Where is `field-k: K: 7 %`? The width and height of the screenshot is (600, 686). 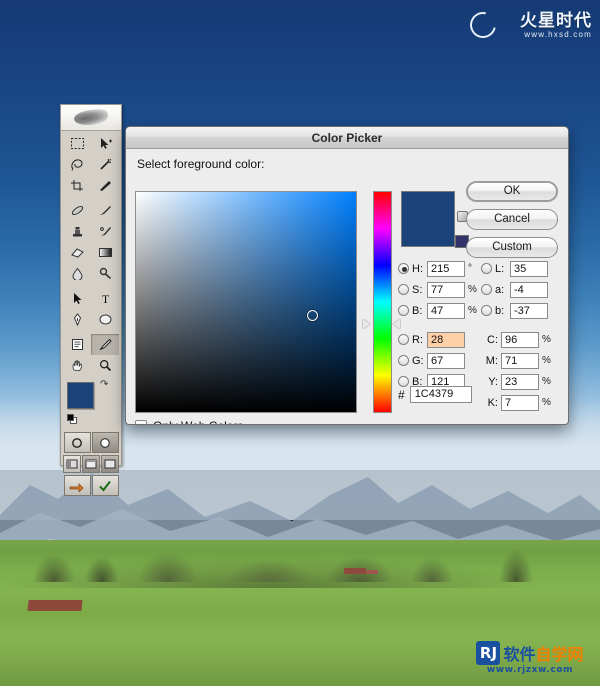
field-k: K: 7 % is located at coordinates (522, 402).